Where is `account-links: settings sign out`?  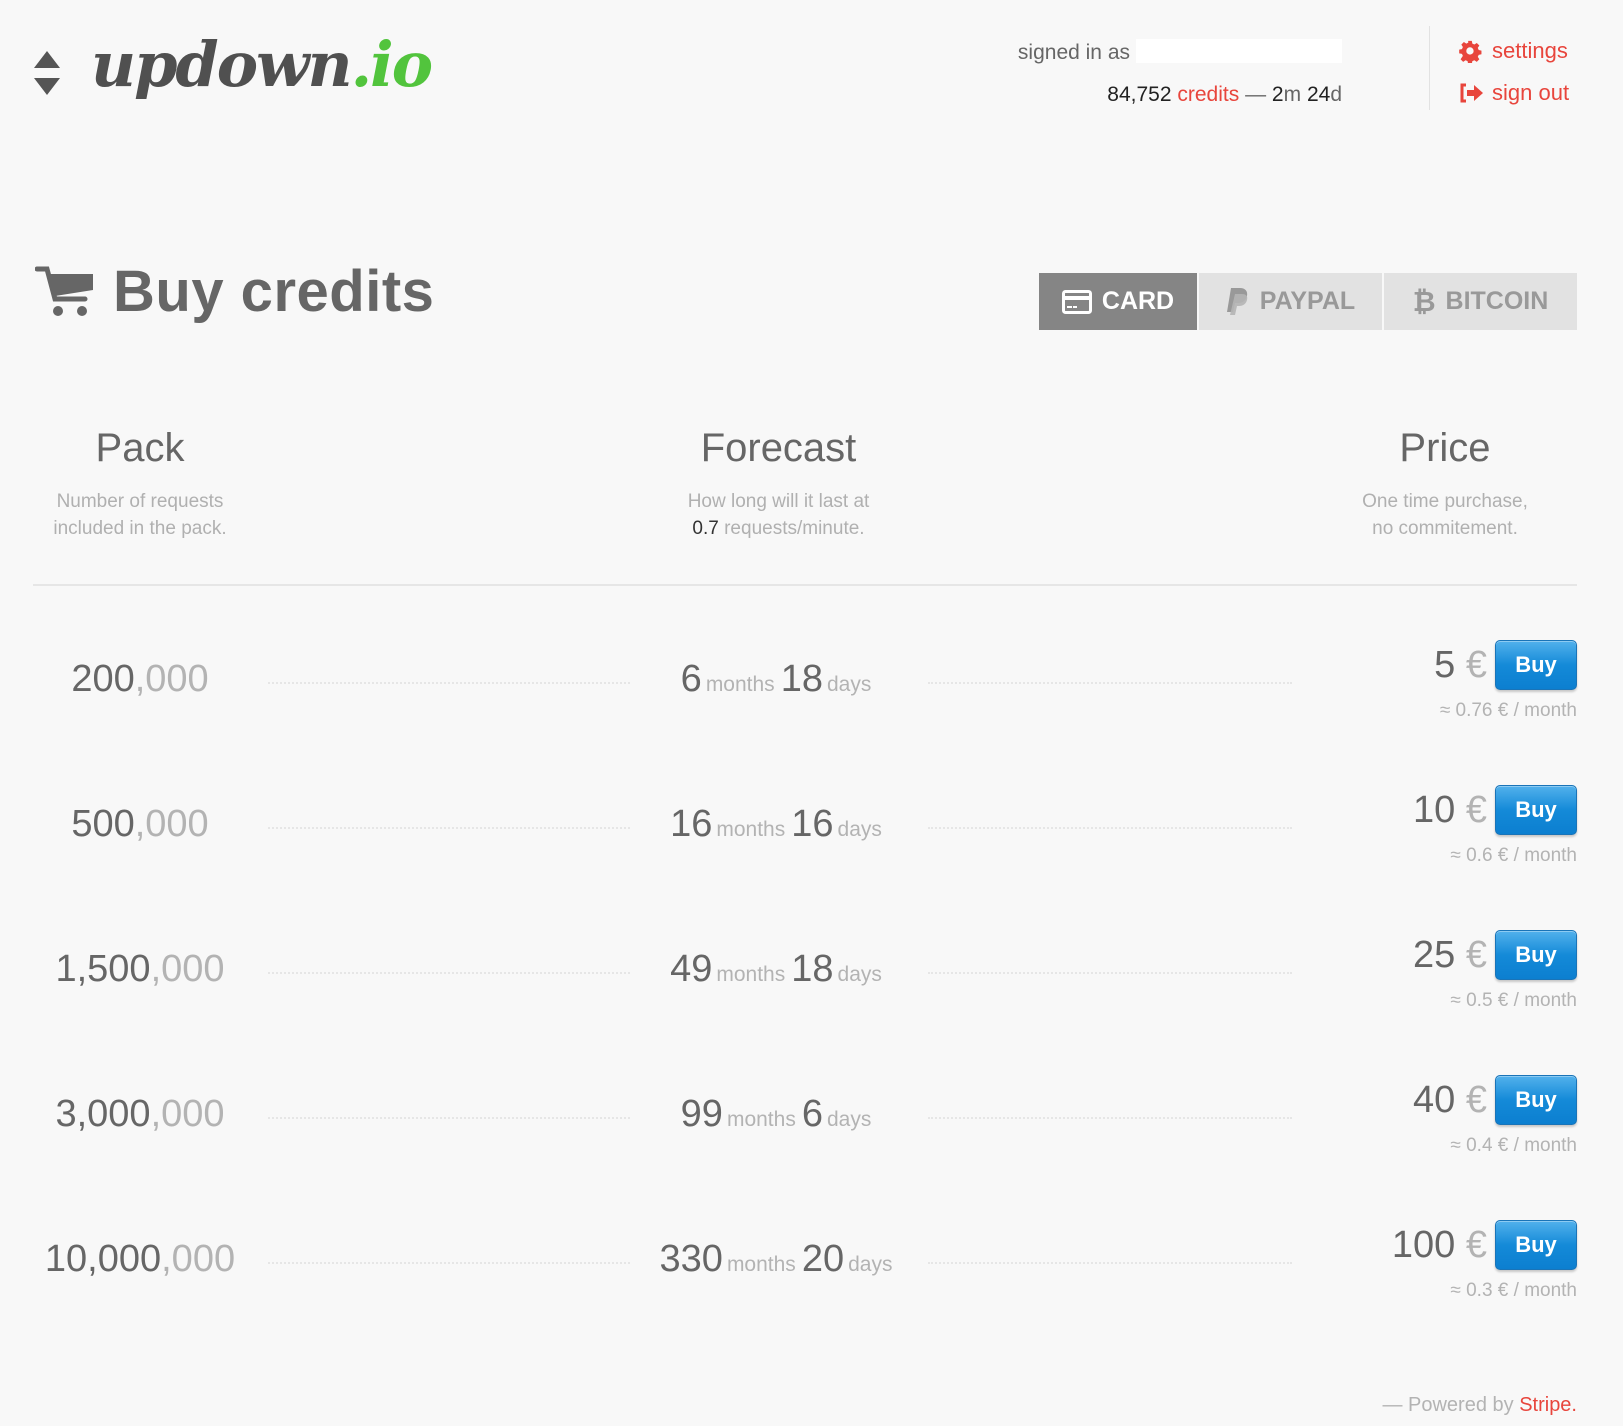
account-links: settings sign out is located at coordinates (1513, 72).